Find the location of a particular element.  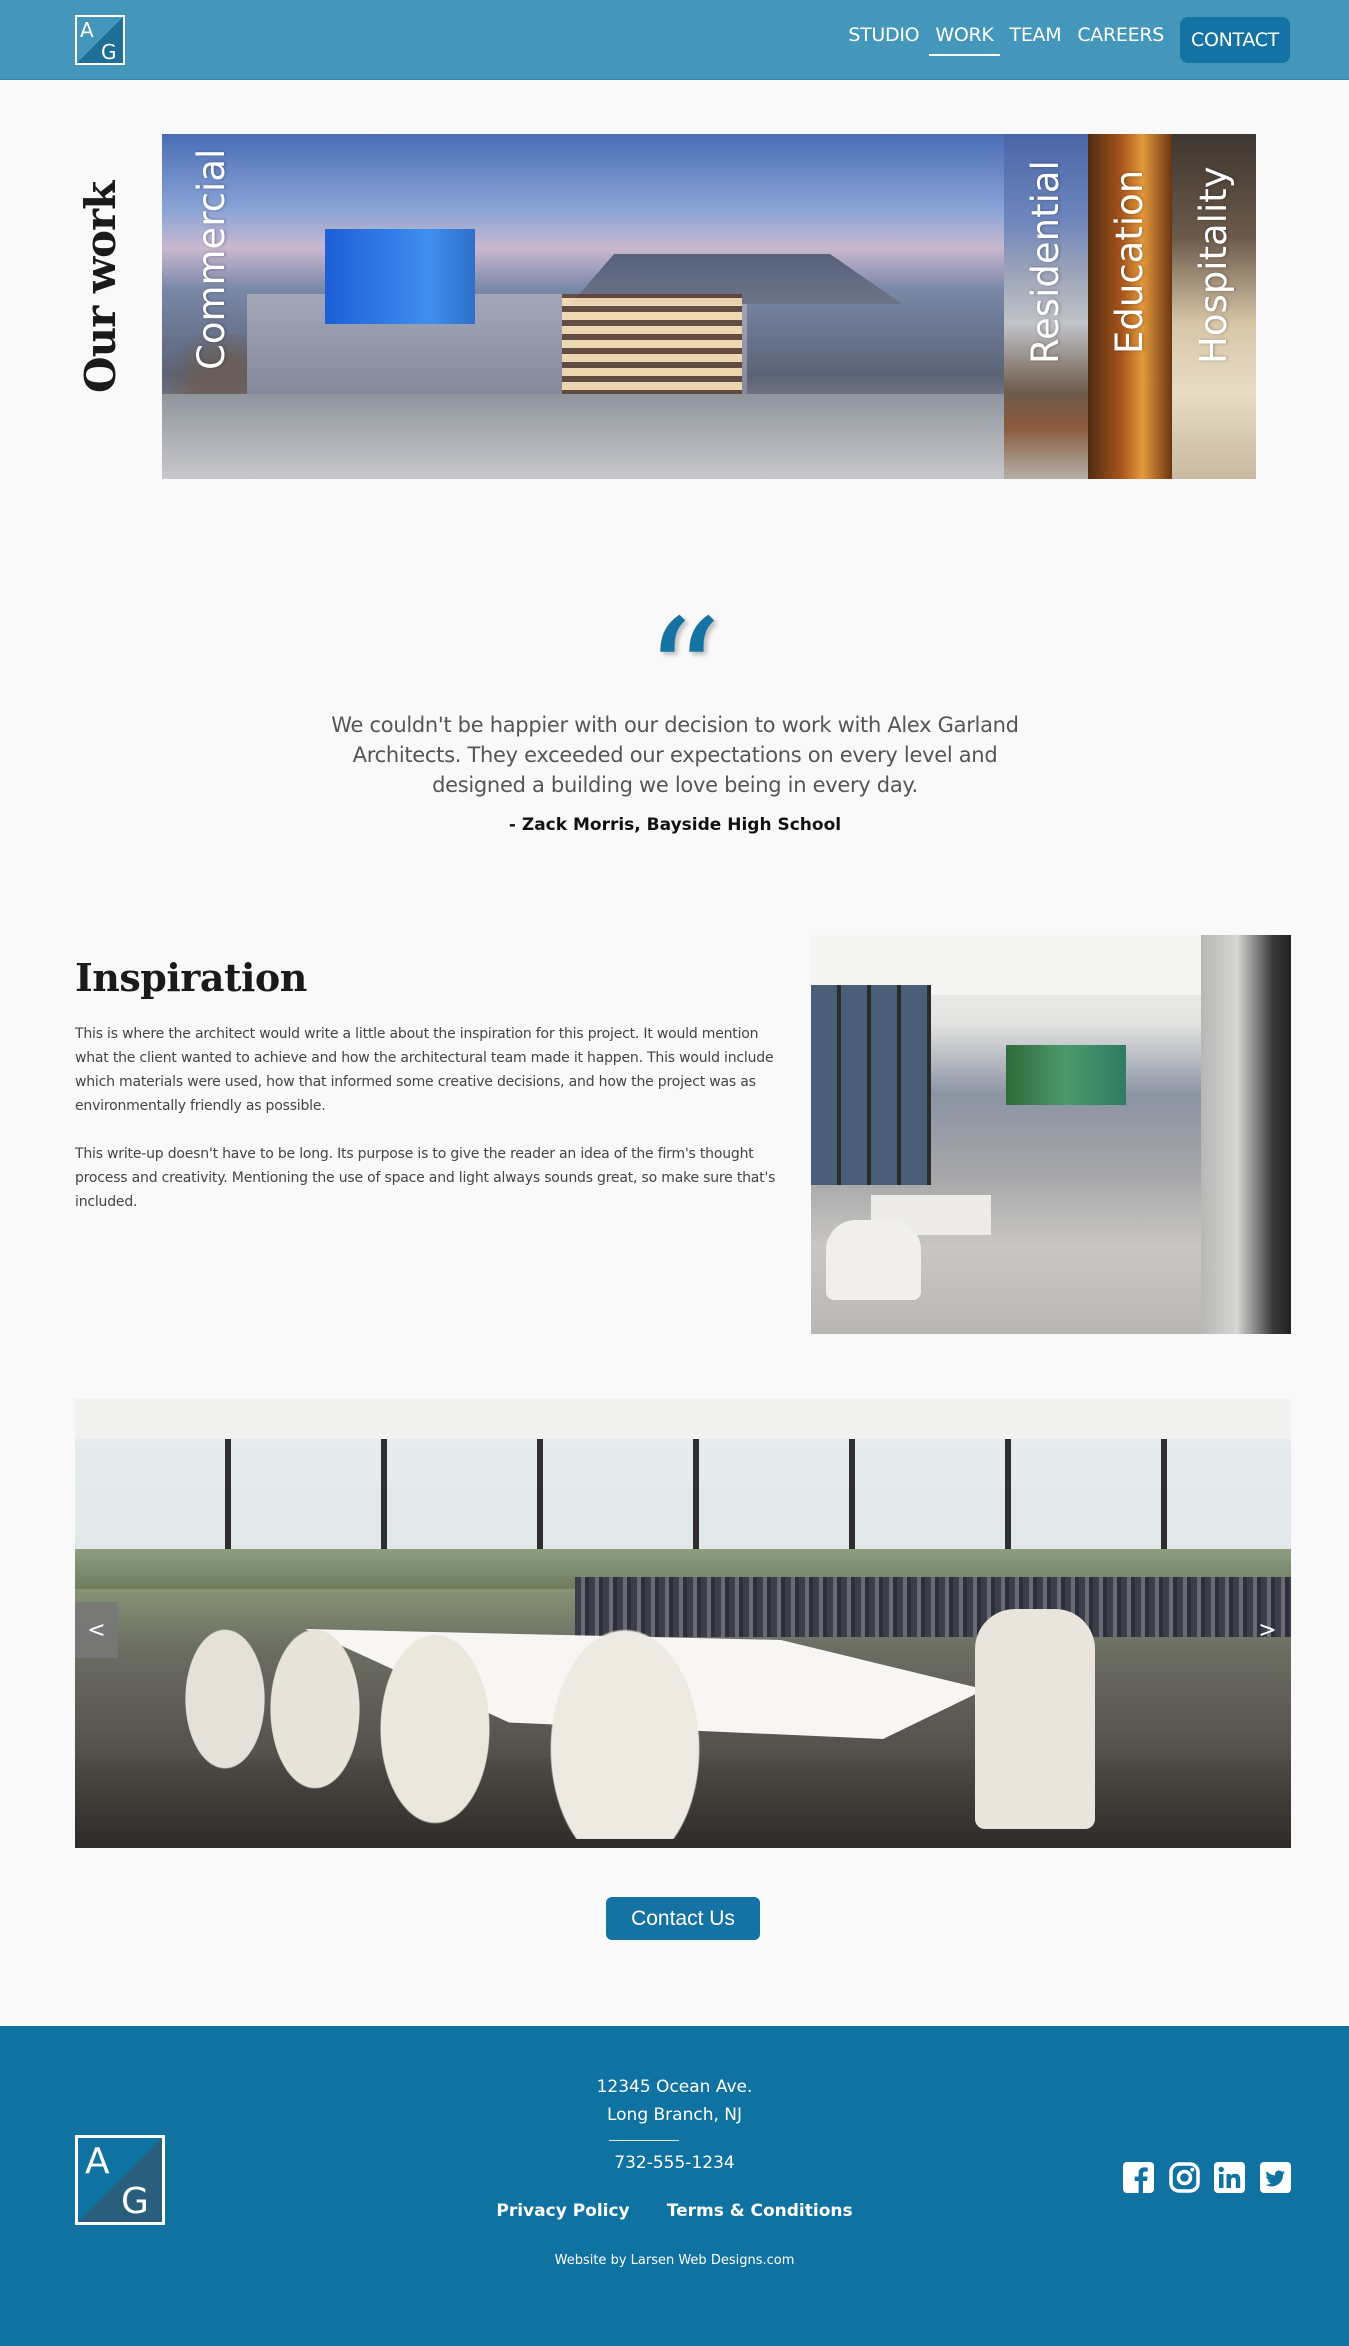

lounge-wall is located at coordinates (1246, 1134).